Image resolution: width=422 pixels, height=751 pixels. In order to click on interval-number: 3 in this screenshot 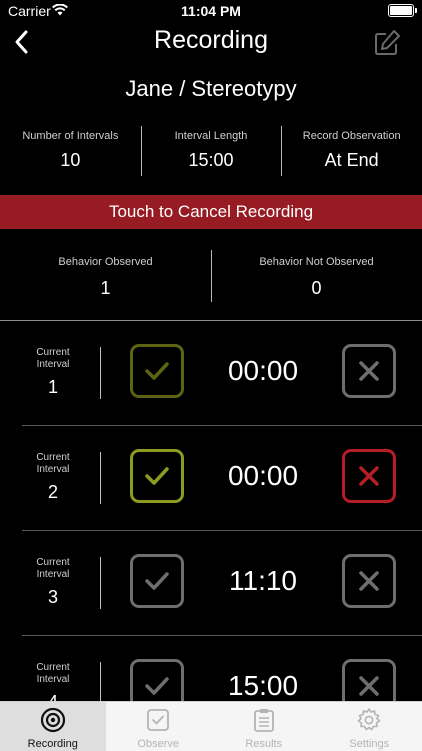, I will do `click(53, 597)`.